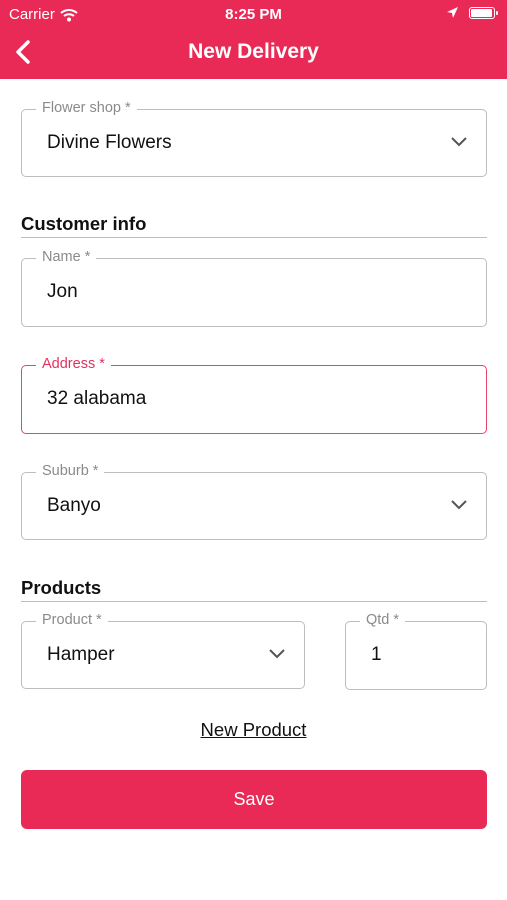 The height and width of the screenshot is (900, 507). What do you see at coordinates (254, 799) in the screenshot?
I see `save-button: Save` at bounding box center [254, 799].